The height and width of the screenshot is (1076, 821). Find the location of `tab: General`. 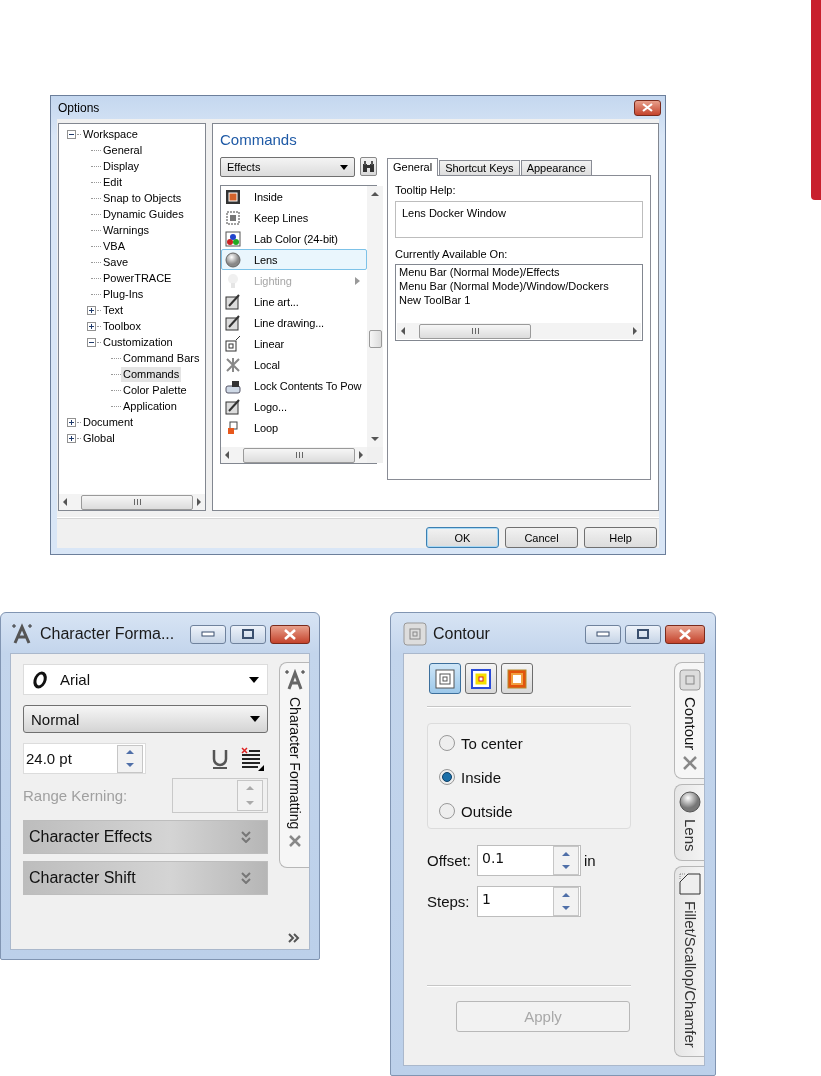

tab: General is located at coordinates (413, 167).